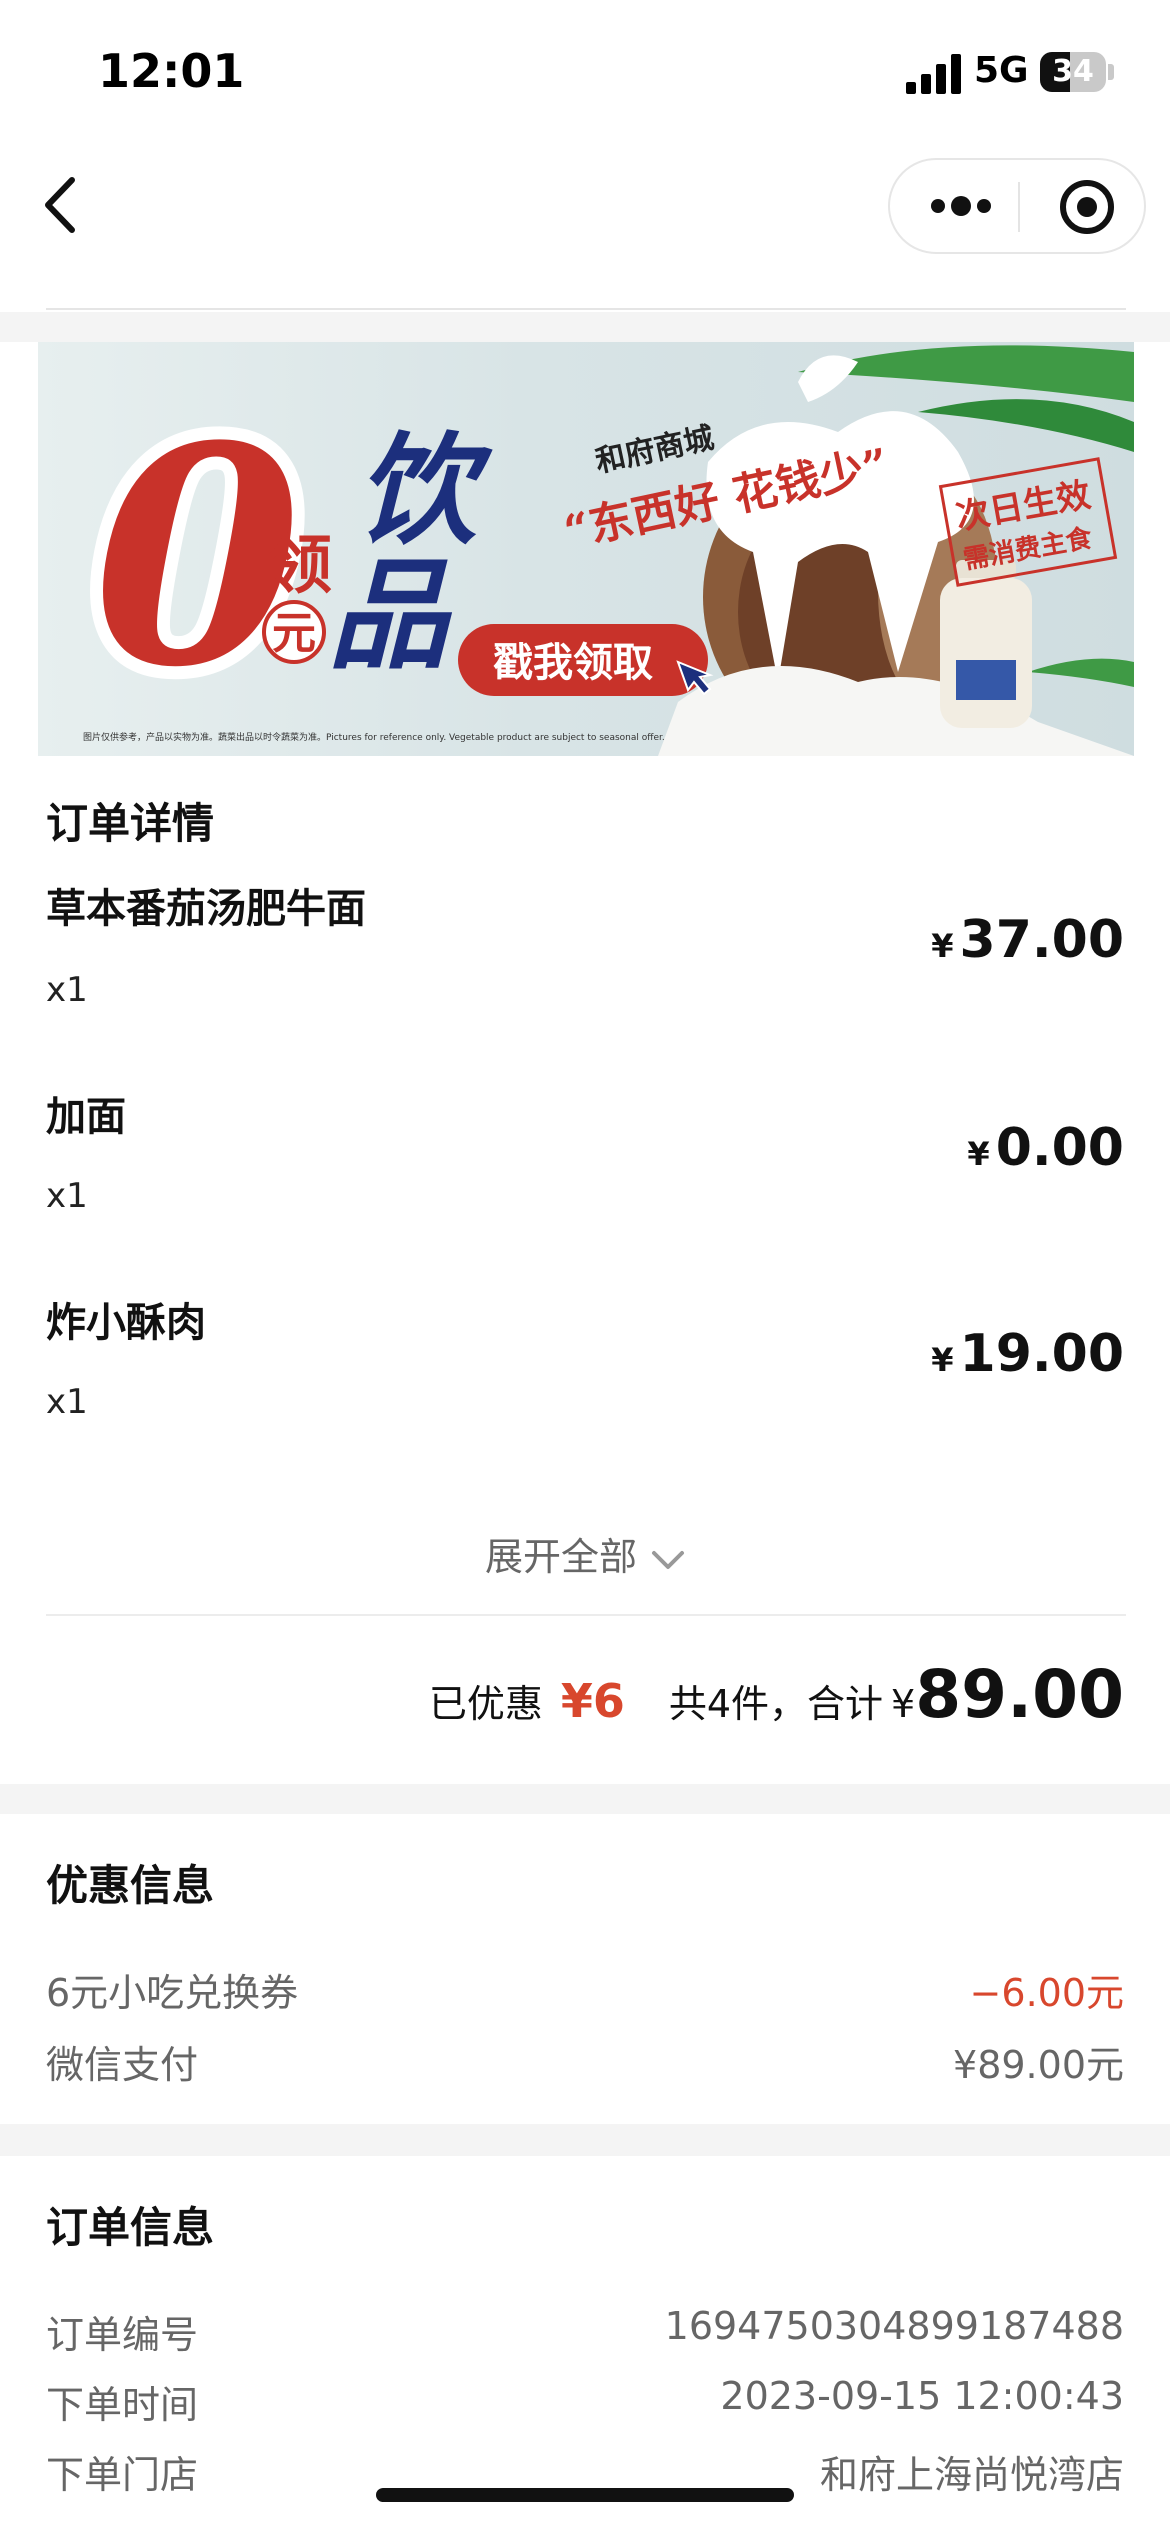 Image resolution: width=1170 pixels, height=2532 pixels. I want to click on item-name: 炸小酥肉, so click(126, 1323).